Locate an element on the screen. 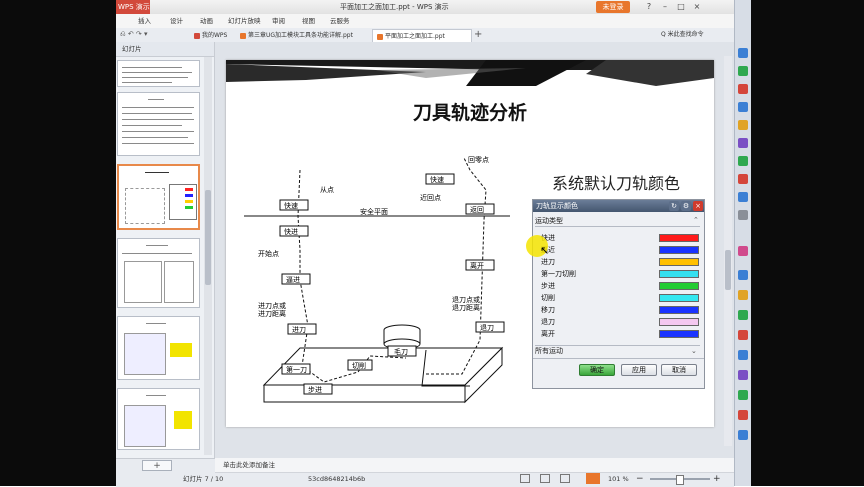 The height and width of the screenshot is (487, 864). reading-view-icon is located at coordinates (565, 478).